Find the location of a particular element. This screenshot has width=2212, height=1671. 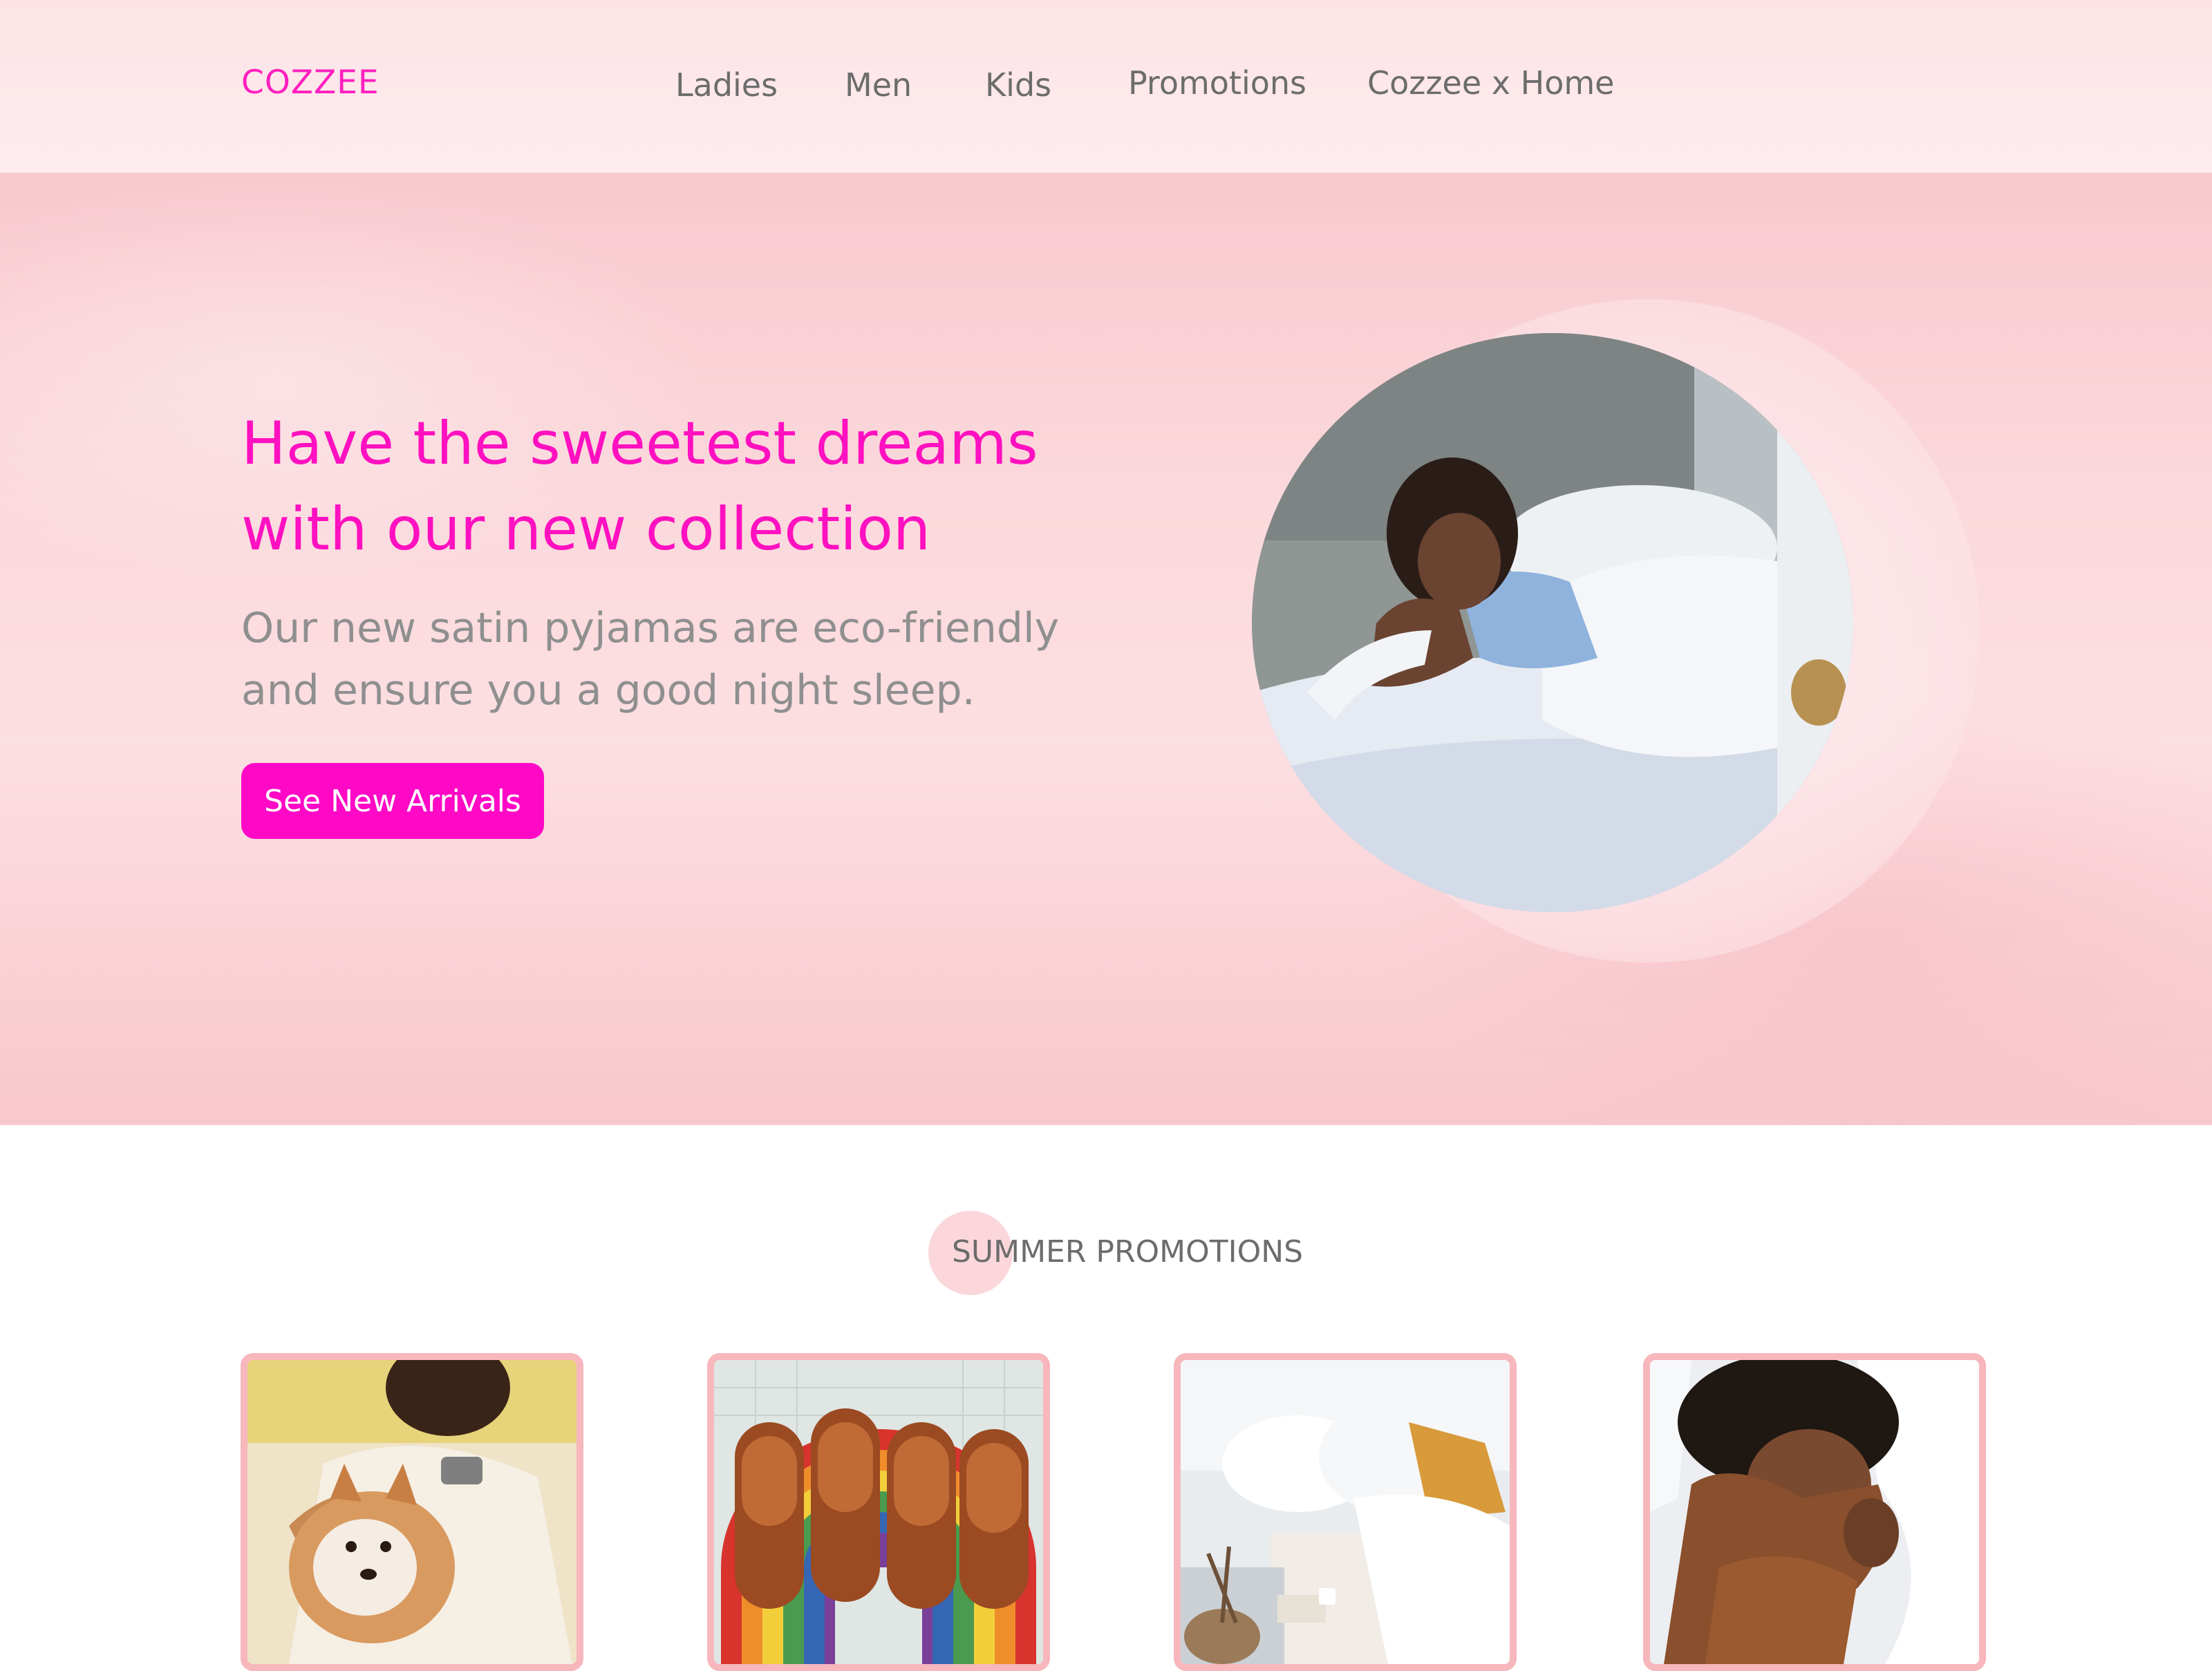

brand-logo: COZZEE is located at coordinates (310, 83).